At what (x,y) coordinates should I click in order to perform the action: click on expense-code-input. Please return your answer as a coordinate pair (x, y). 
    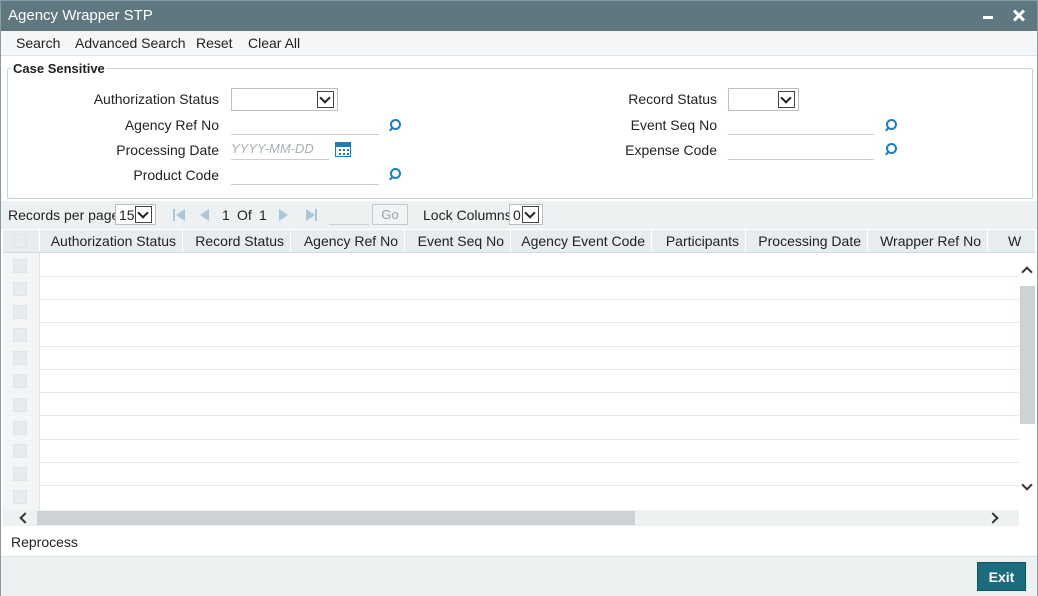
    Looking at the image, I should click on (801, 149).